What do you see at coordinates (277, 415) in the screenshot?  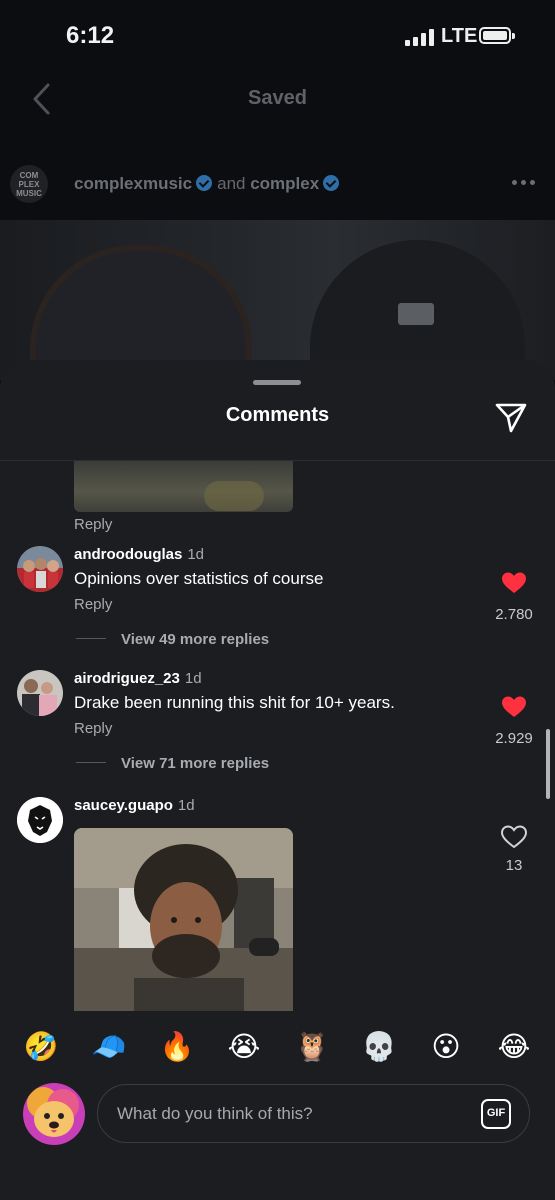 I see `sheet-title: Comments` at bounding box center [277, 415].